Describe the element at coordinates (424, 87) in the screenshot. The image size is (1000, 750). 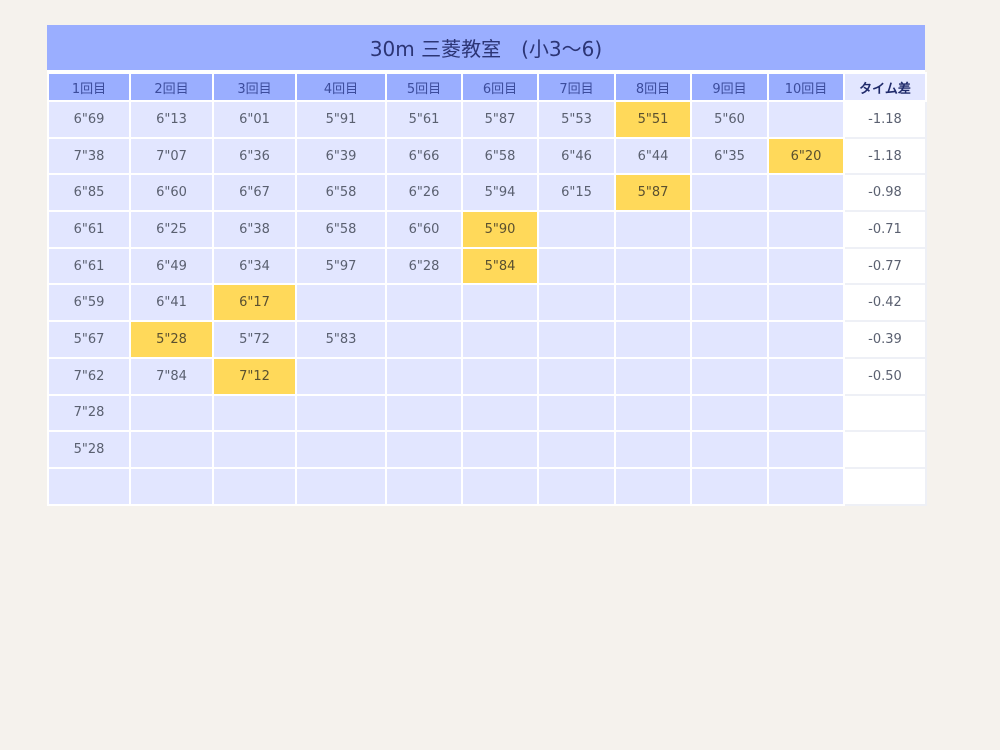
I see `column-header-5: 5回目` at that location.